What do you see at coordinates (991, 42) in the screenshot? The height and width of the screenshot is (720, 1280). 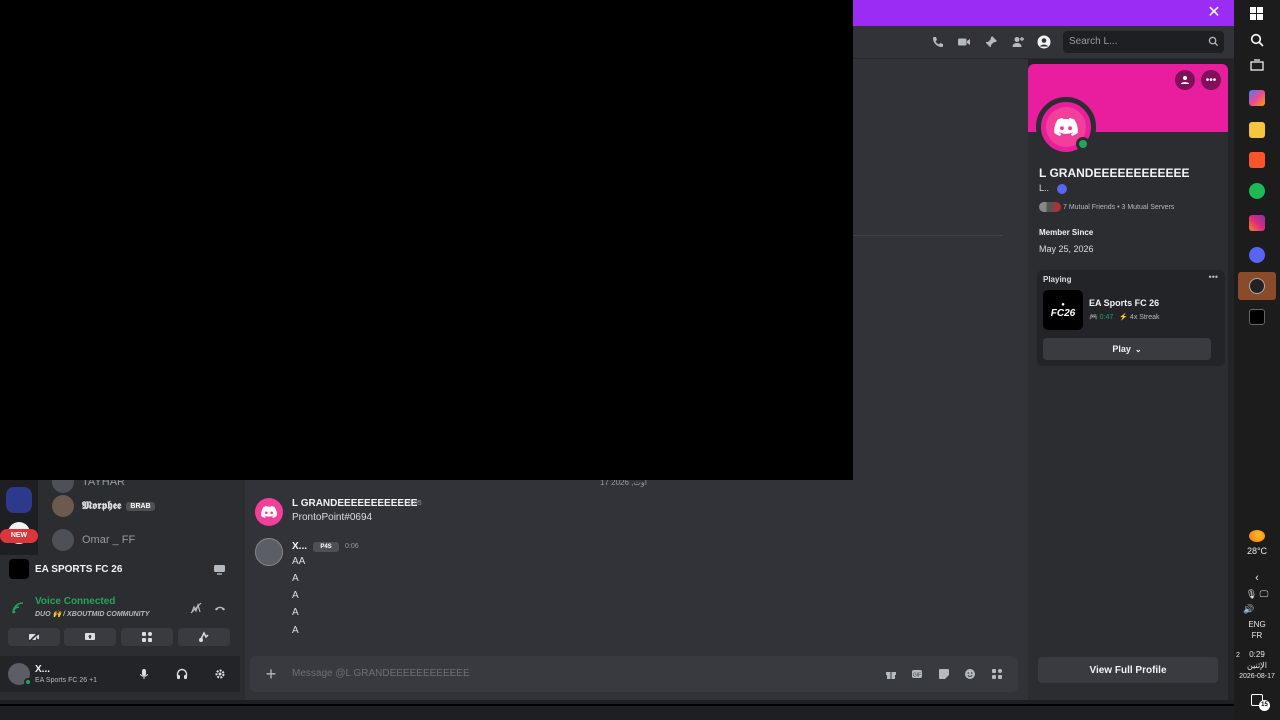 I see `pin-icon` at bounding box center [991, 42].